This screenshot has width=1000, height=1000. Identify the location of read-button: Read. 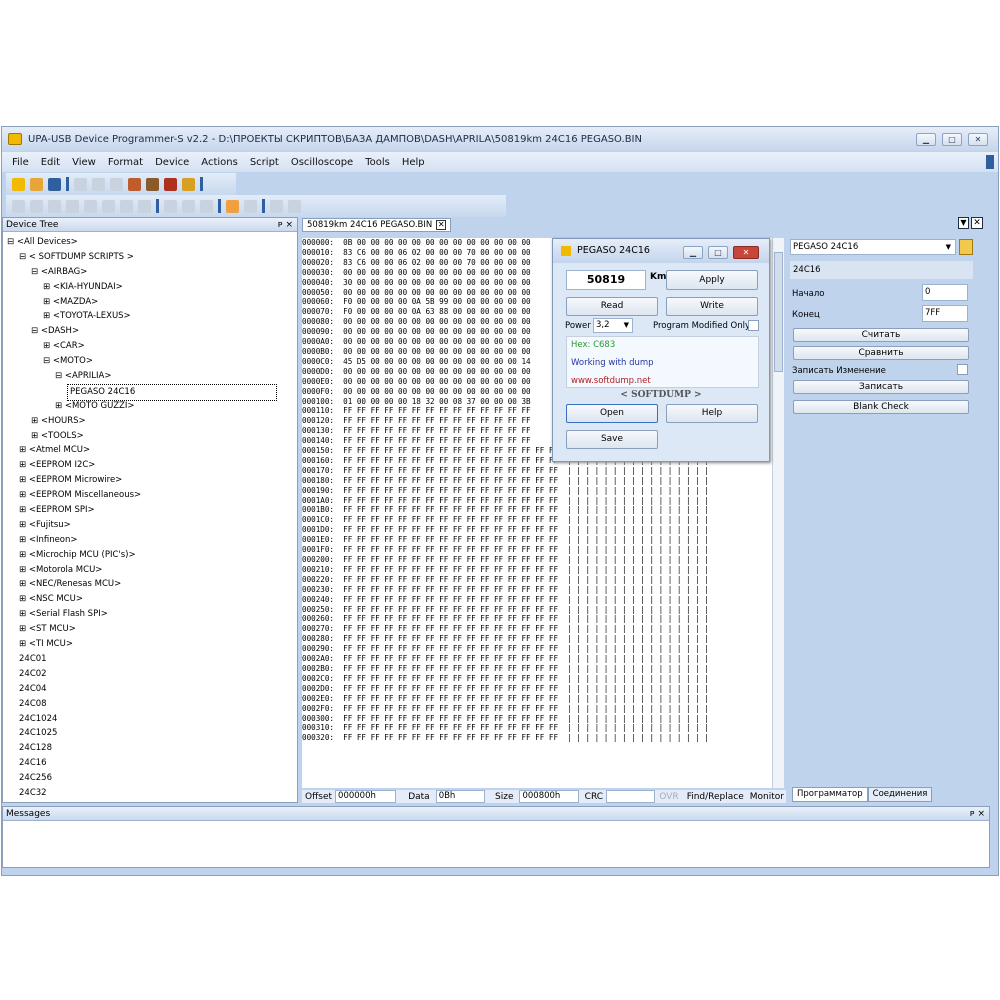
(612, 306).